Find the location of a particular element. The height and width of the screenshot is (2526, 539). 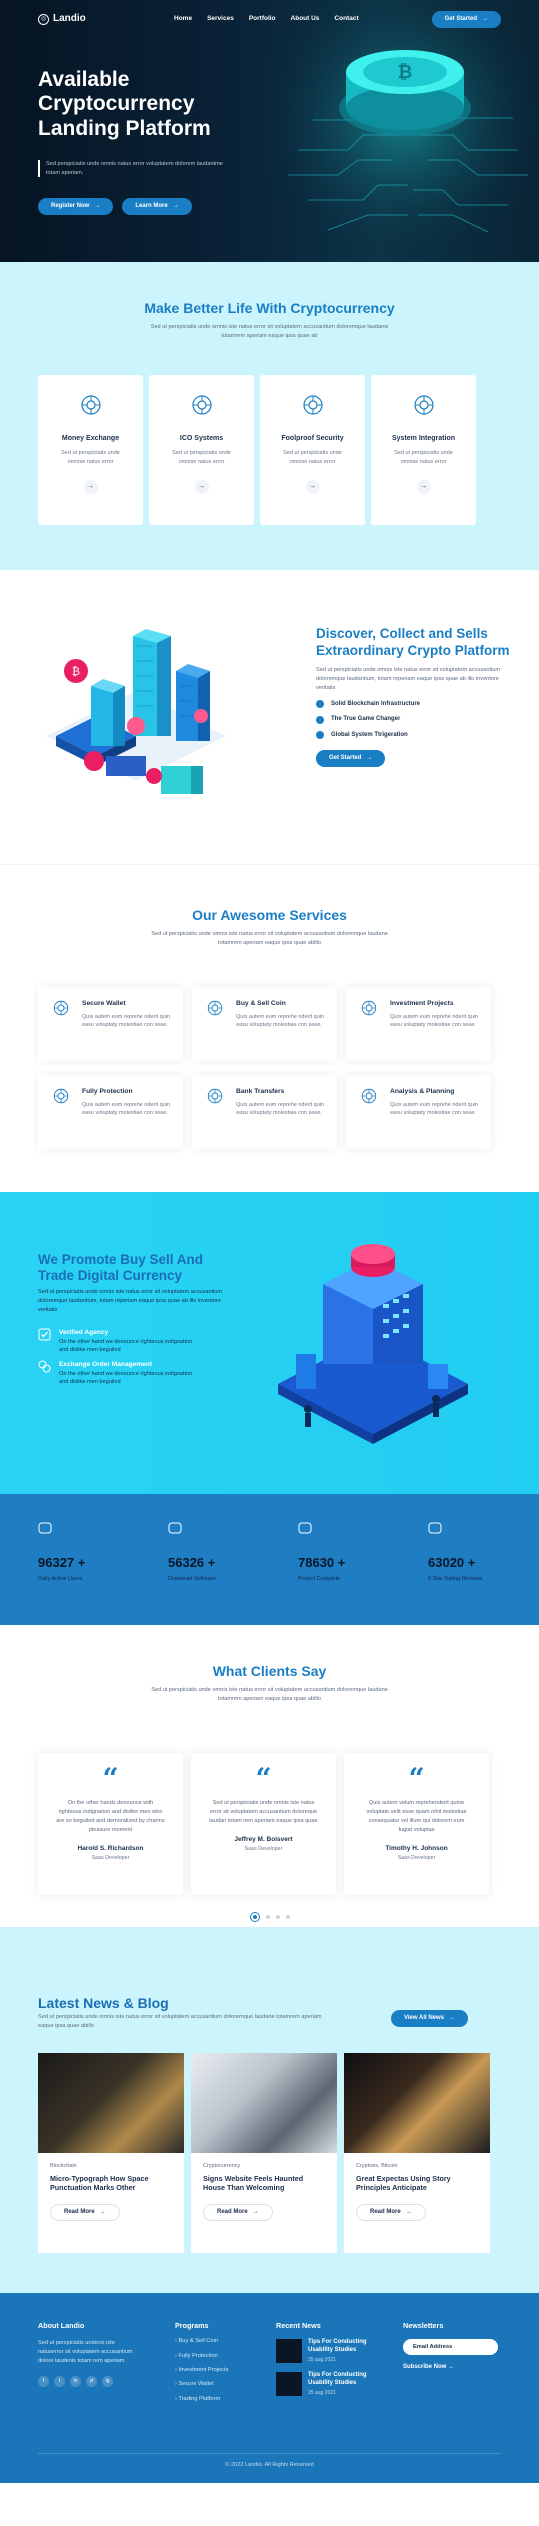

stat-label: 5 Star Rating Reviews is located at coordinates (455, 1578).